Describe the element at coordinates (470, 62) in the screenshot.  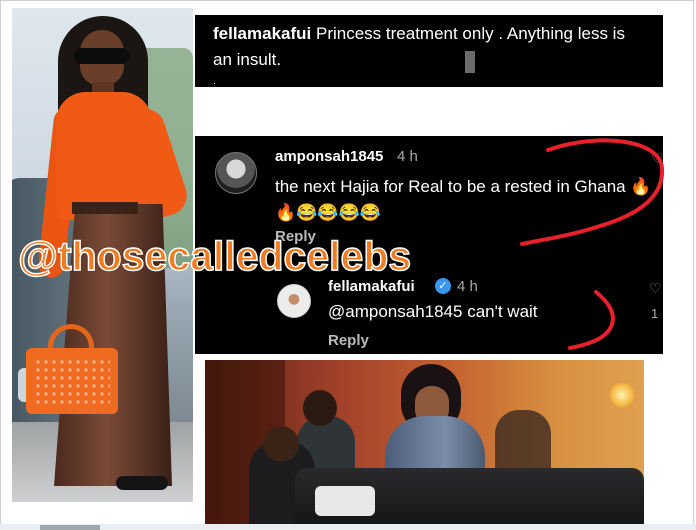
I see `caption-image-artifact` at that location.